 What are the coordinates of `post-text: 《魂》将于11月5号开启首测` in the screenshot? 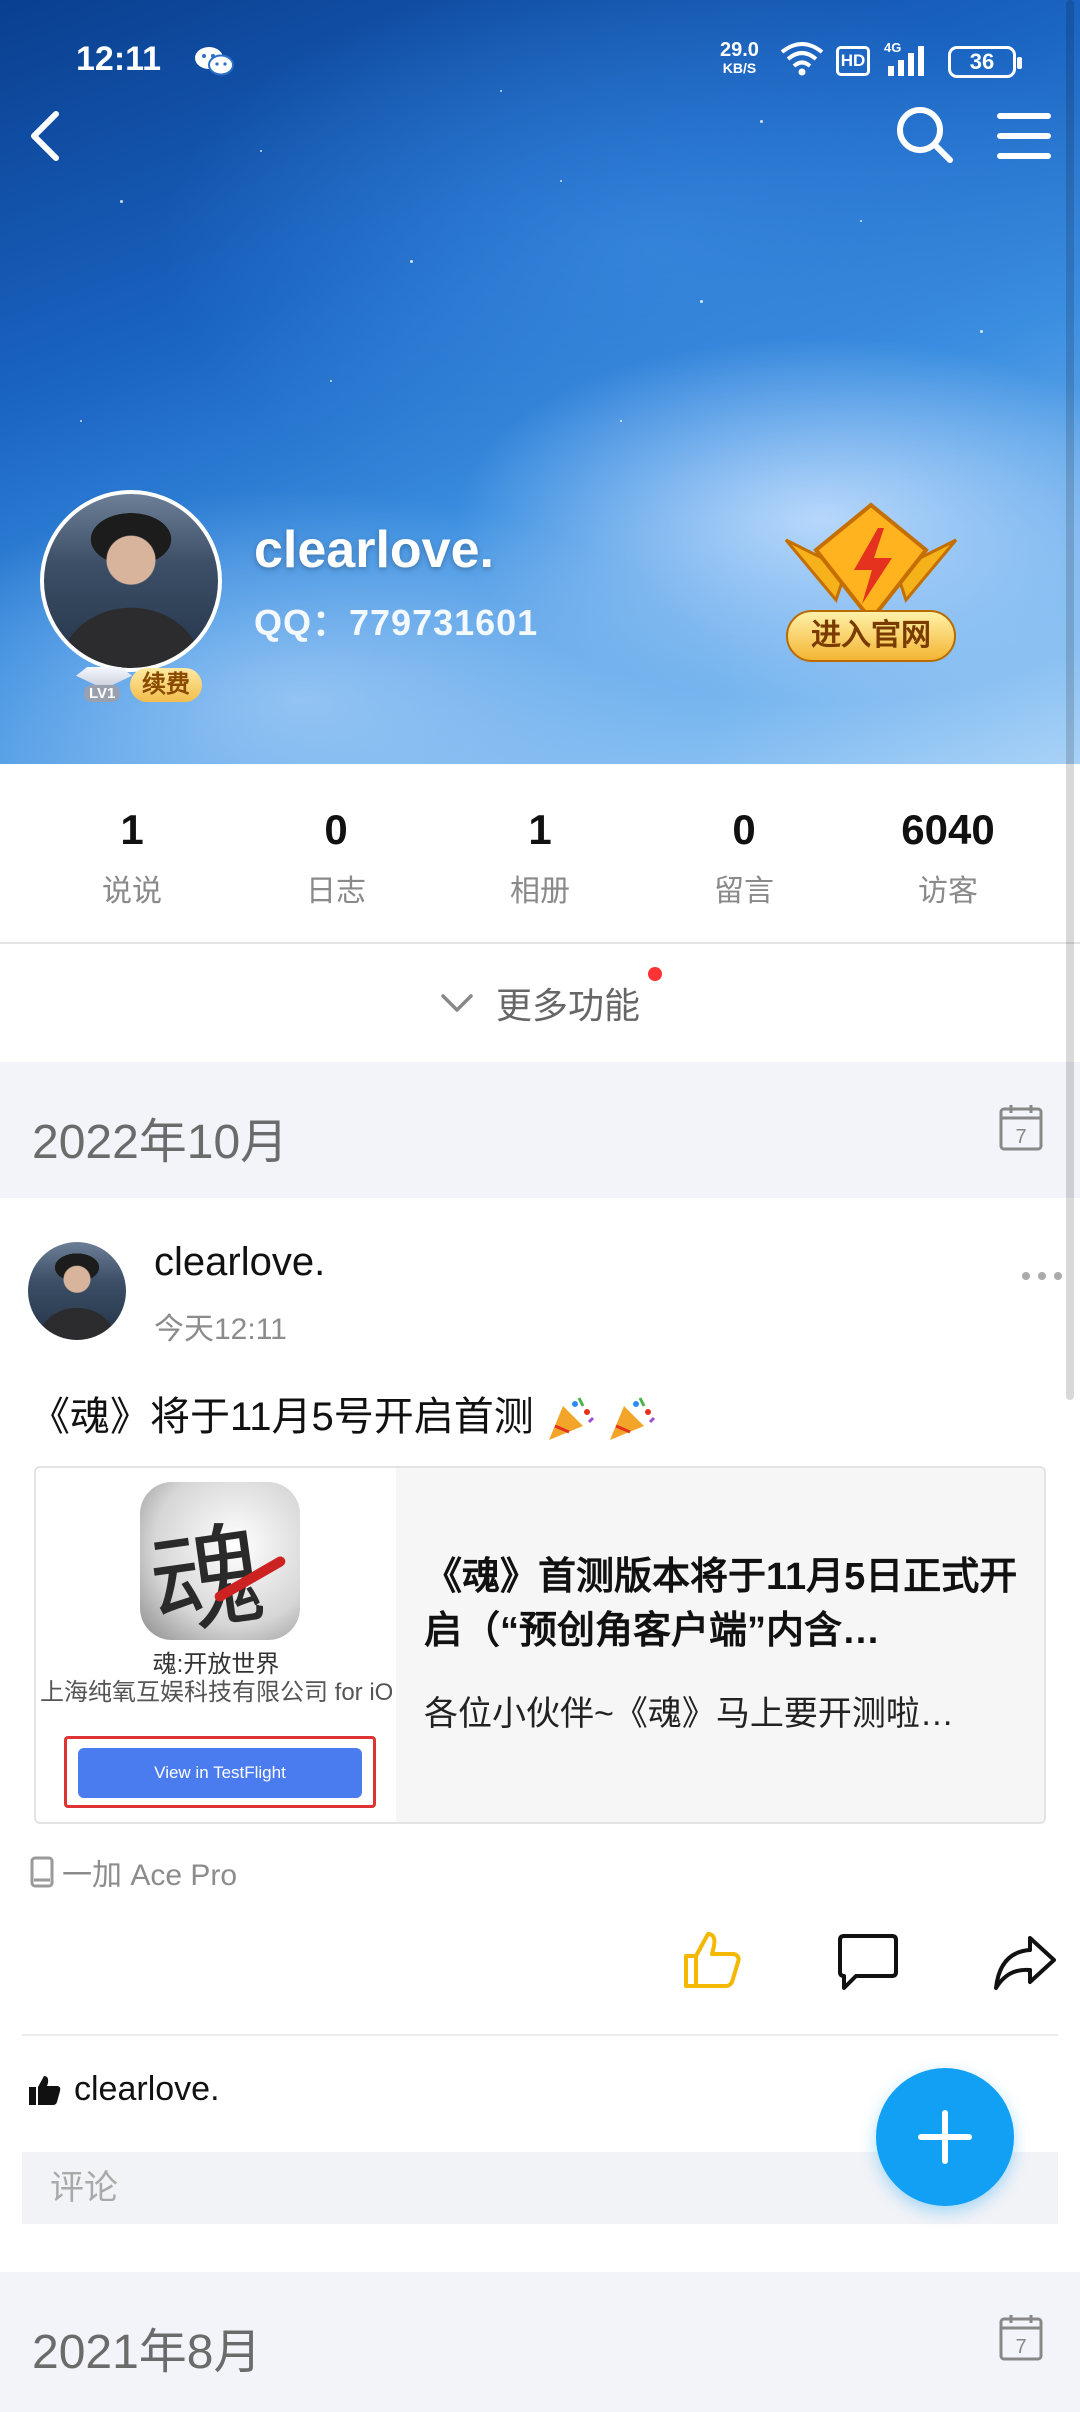 It's located at (343, 1414).